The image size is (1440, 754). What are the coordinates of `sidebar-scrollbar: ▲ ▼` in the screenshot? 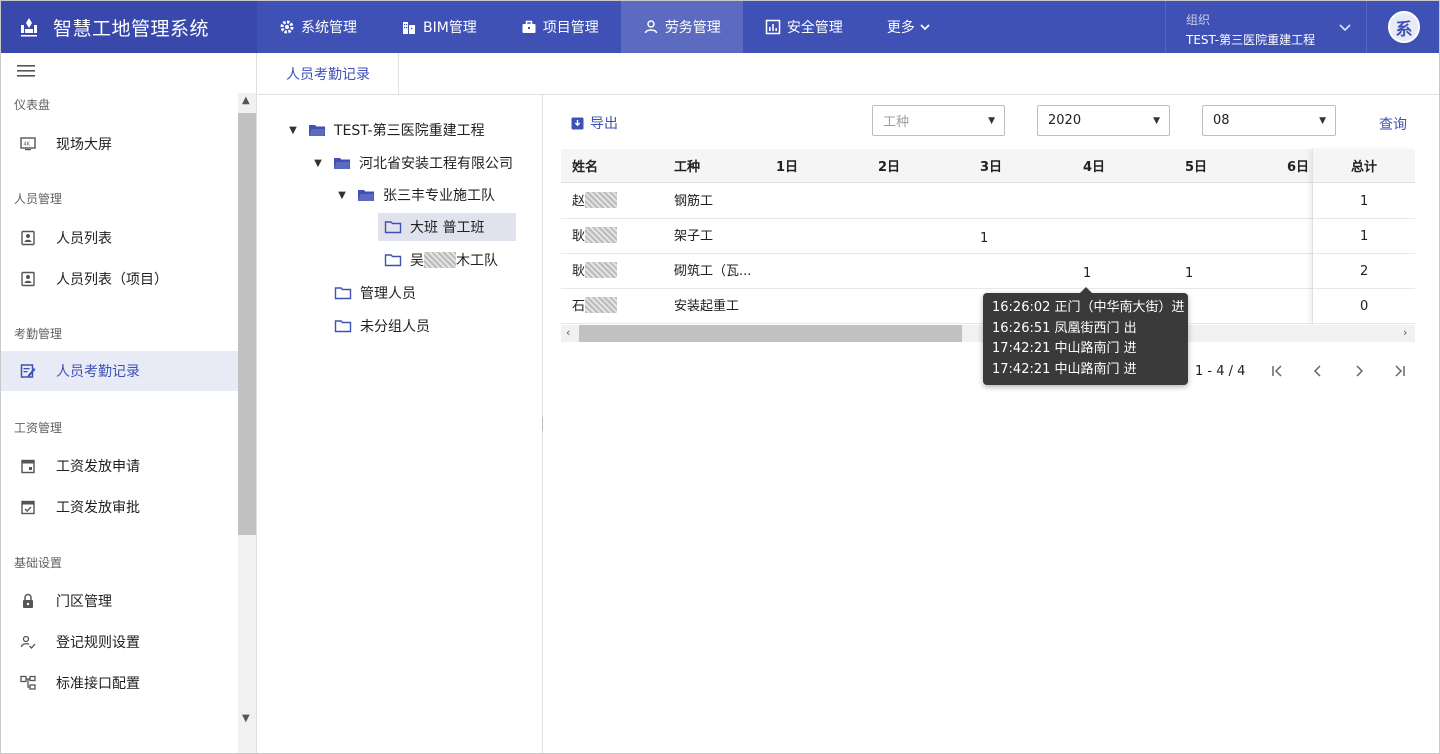 It's located at (247, 423).